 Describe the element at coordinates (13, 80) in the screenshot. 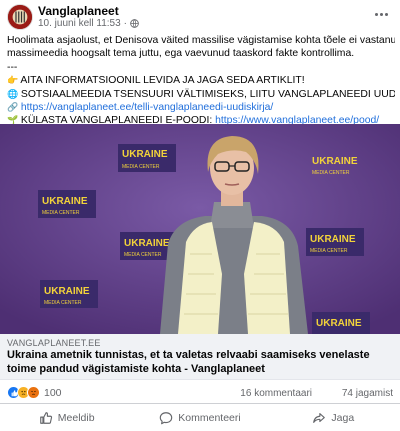

I see `pointing-hand-icon: 👉` at that location.